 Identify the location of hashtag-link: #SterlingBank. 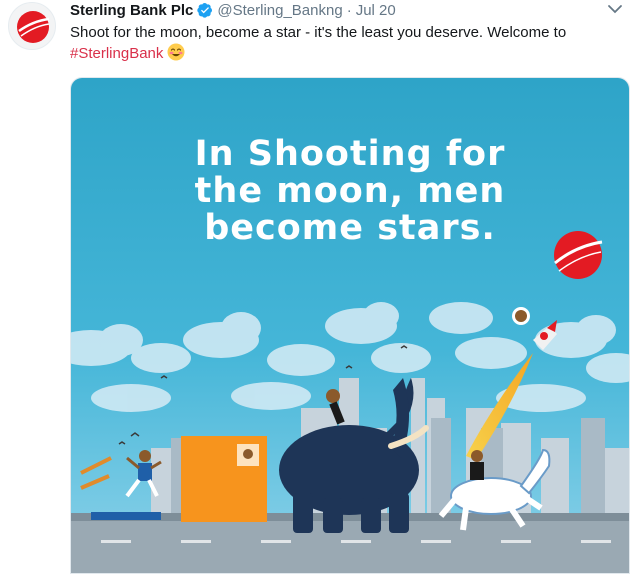
(116, 53).